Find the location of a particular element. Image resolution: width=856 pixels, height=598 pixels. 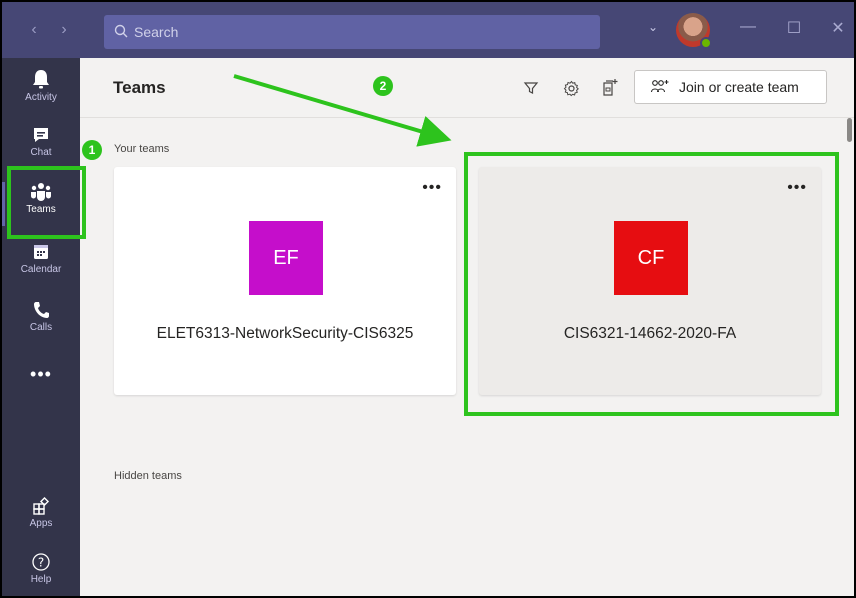

annotation-arrow is located at coordinates (342, 110).